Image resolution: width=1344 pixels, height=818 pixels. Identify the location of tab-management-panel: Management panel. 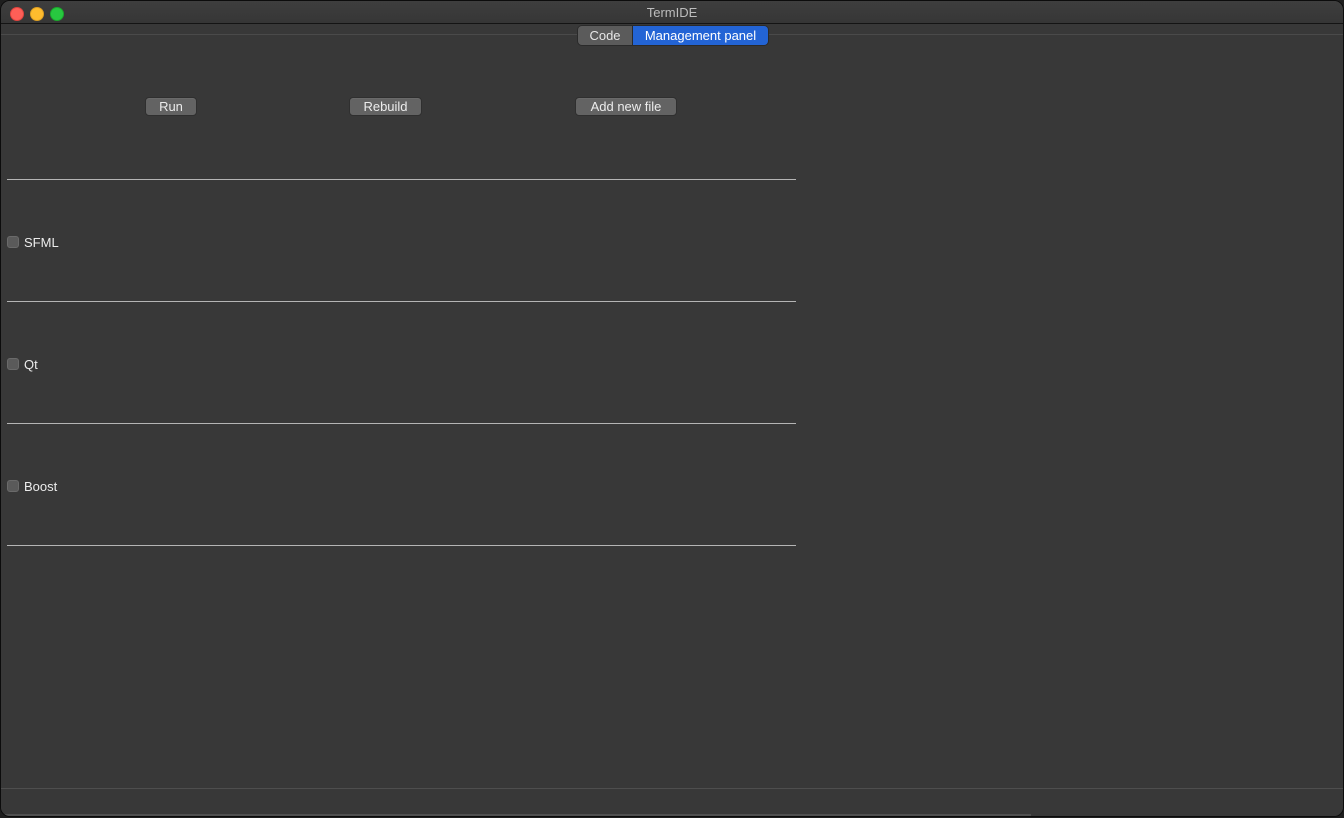
(700, 35).